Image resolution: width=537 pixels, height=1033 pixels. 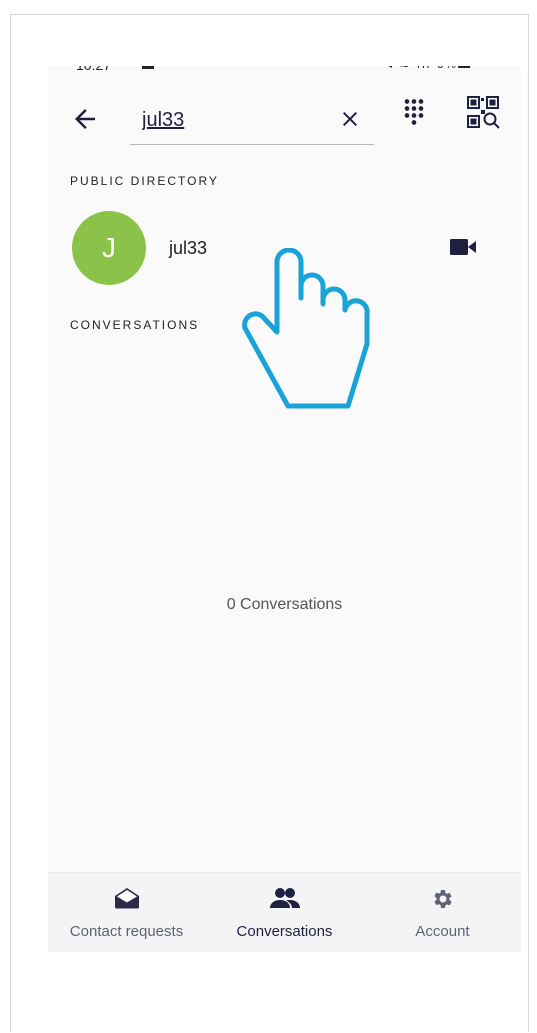 What do you see at coordinates (284, 931) in the screenshot?
I see `nav-label: Conversations` at bounding box center [284, 931].